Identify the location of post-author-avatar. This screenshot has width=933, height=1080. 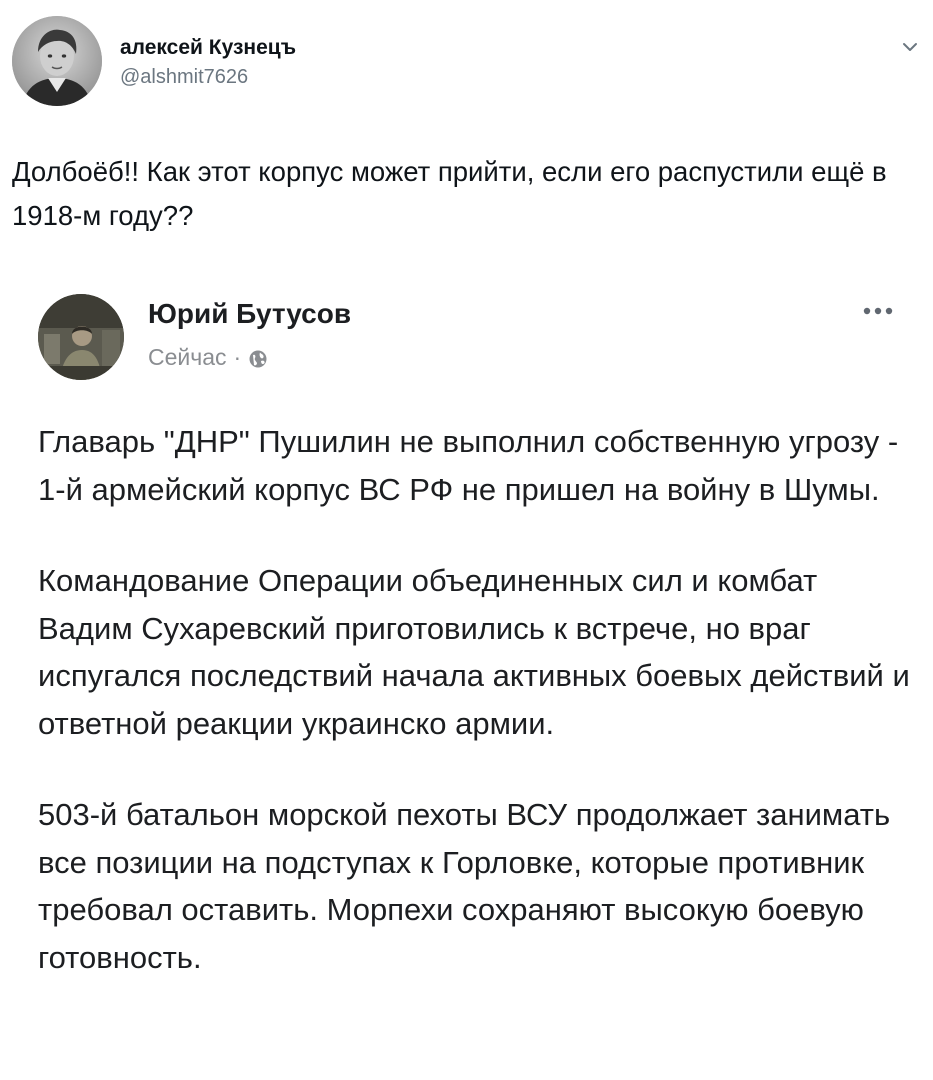
(81, 337).